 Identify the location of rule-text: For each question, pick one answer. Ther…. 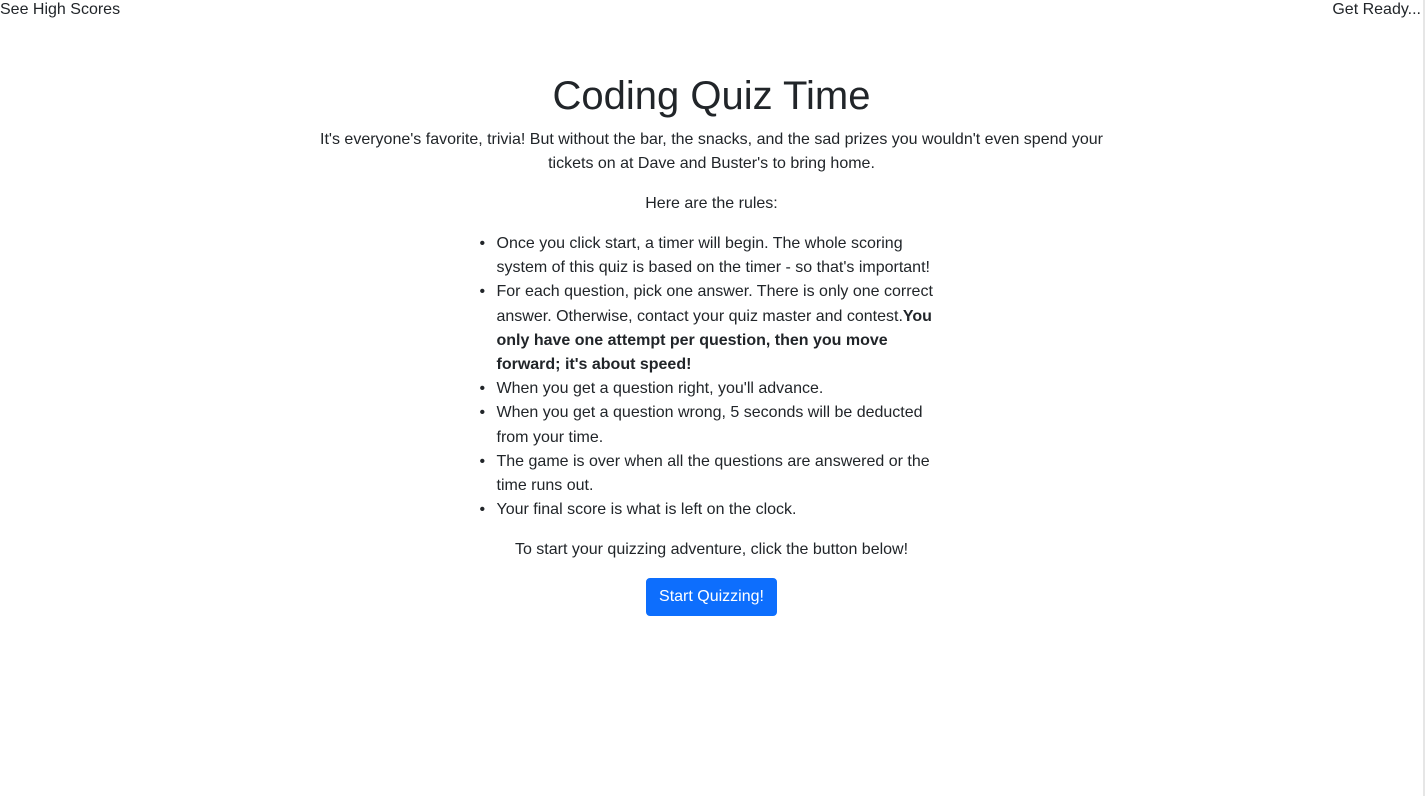
(714, 304).